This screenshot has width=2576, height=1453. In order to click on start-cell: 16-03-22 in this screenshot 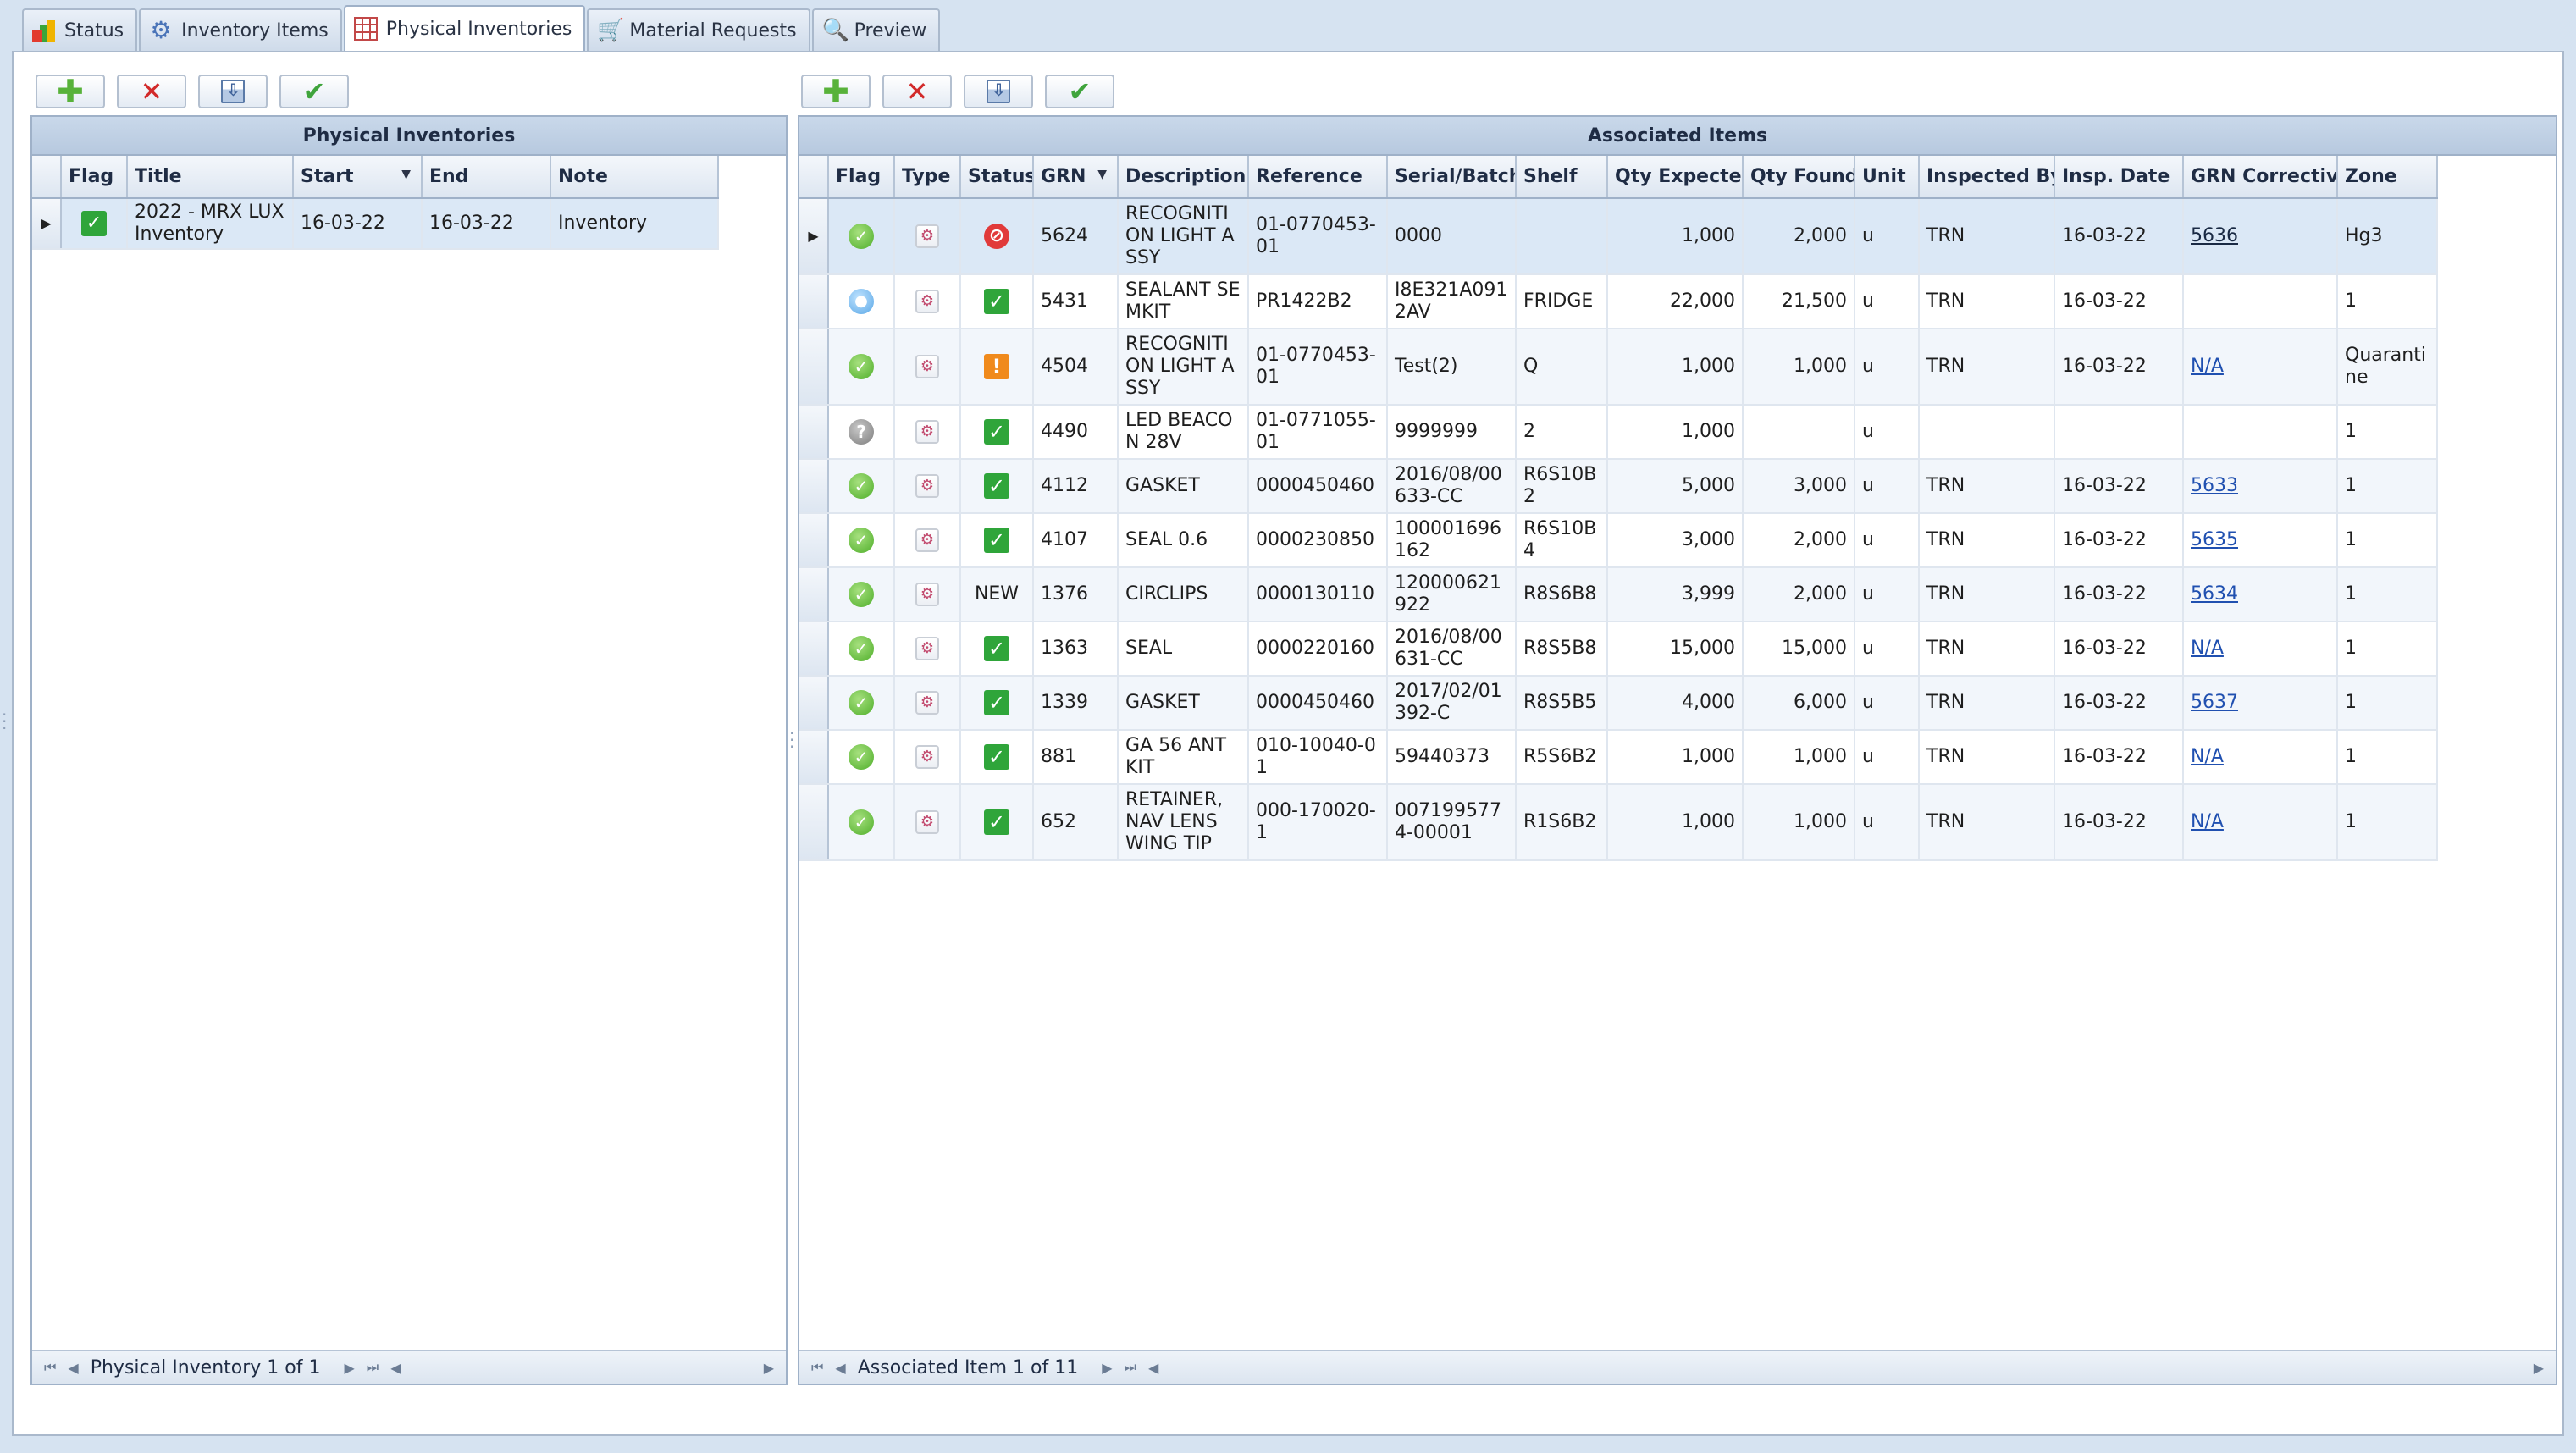, I will do `click(358, 224)`.